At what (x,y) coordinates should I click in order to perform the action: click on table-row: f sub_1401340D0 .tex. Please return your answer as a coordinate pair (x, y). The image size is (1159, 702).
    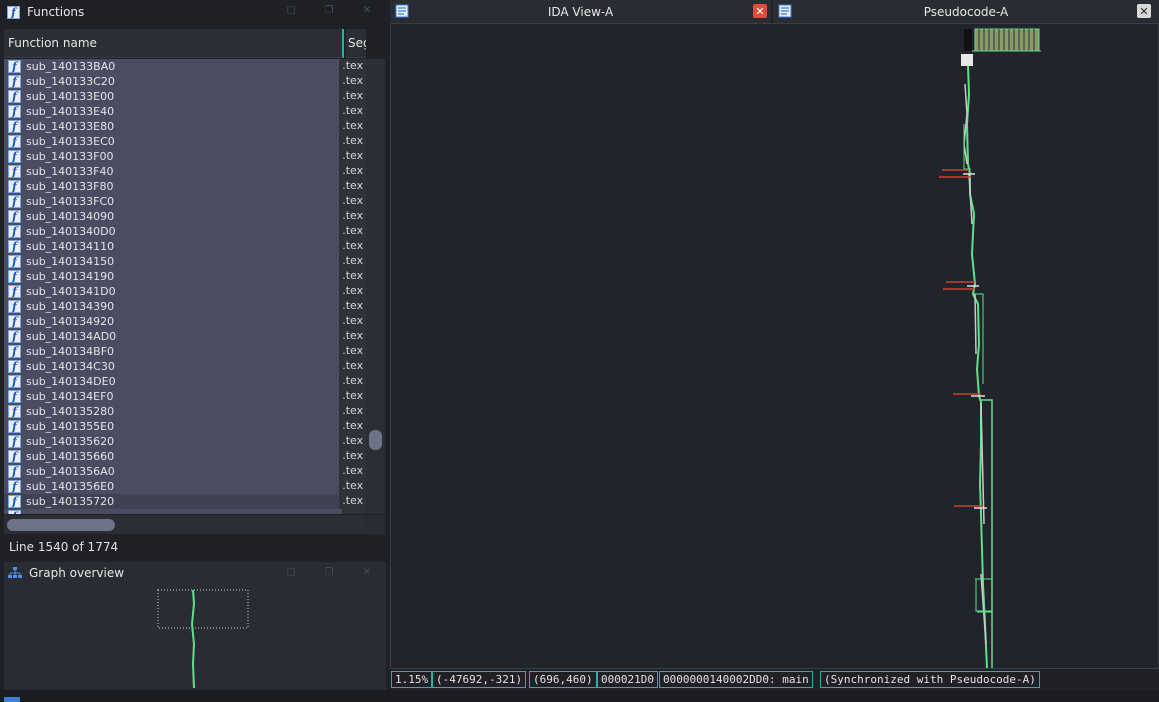
    Looking at the image, I should click on (185, 231).